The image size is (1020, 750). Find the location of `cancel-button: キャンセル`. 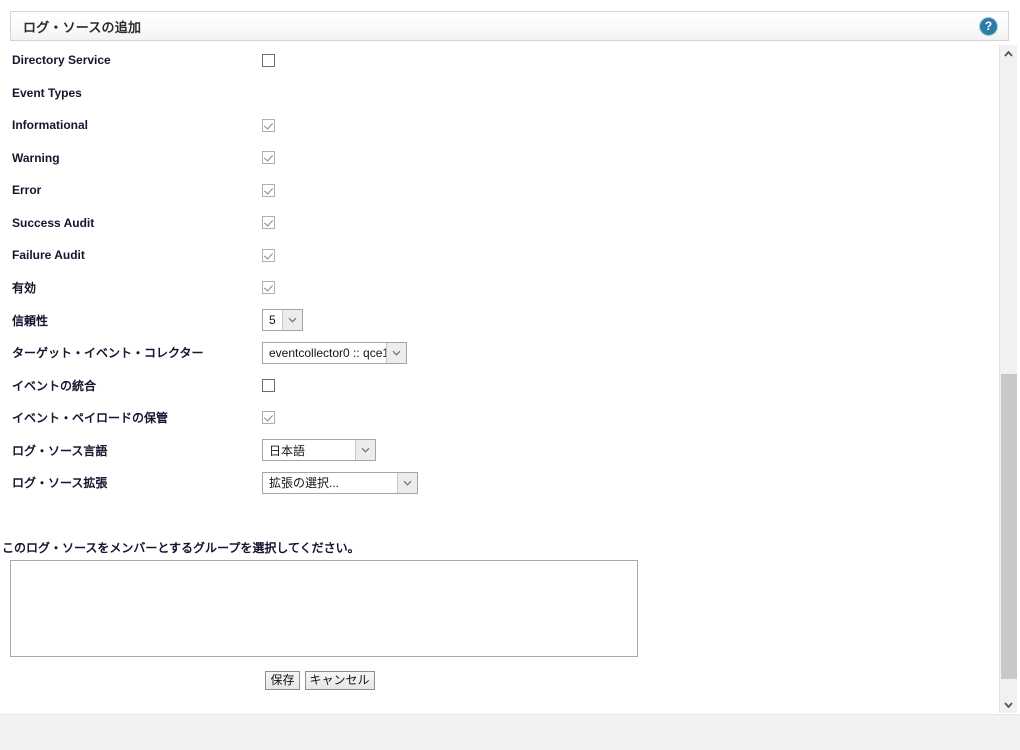

cancel-button: キャンセル is located at coordinates (339, 680).